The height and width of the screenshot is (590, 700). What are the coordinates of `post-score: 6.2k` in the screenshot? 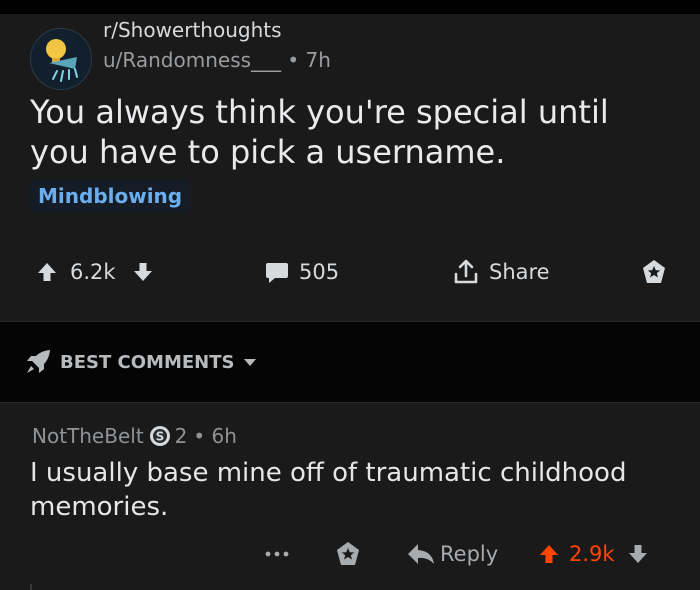 It's located at (93, 272).